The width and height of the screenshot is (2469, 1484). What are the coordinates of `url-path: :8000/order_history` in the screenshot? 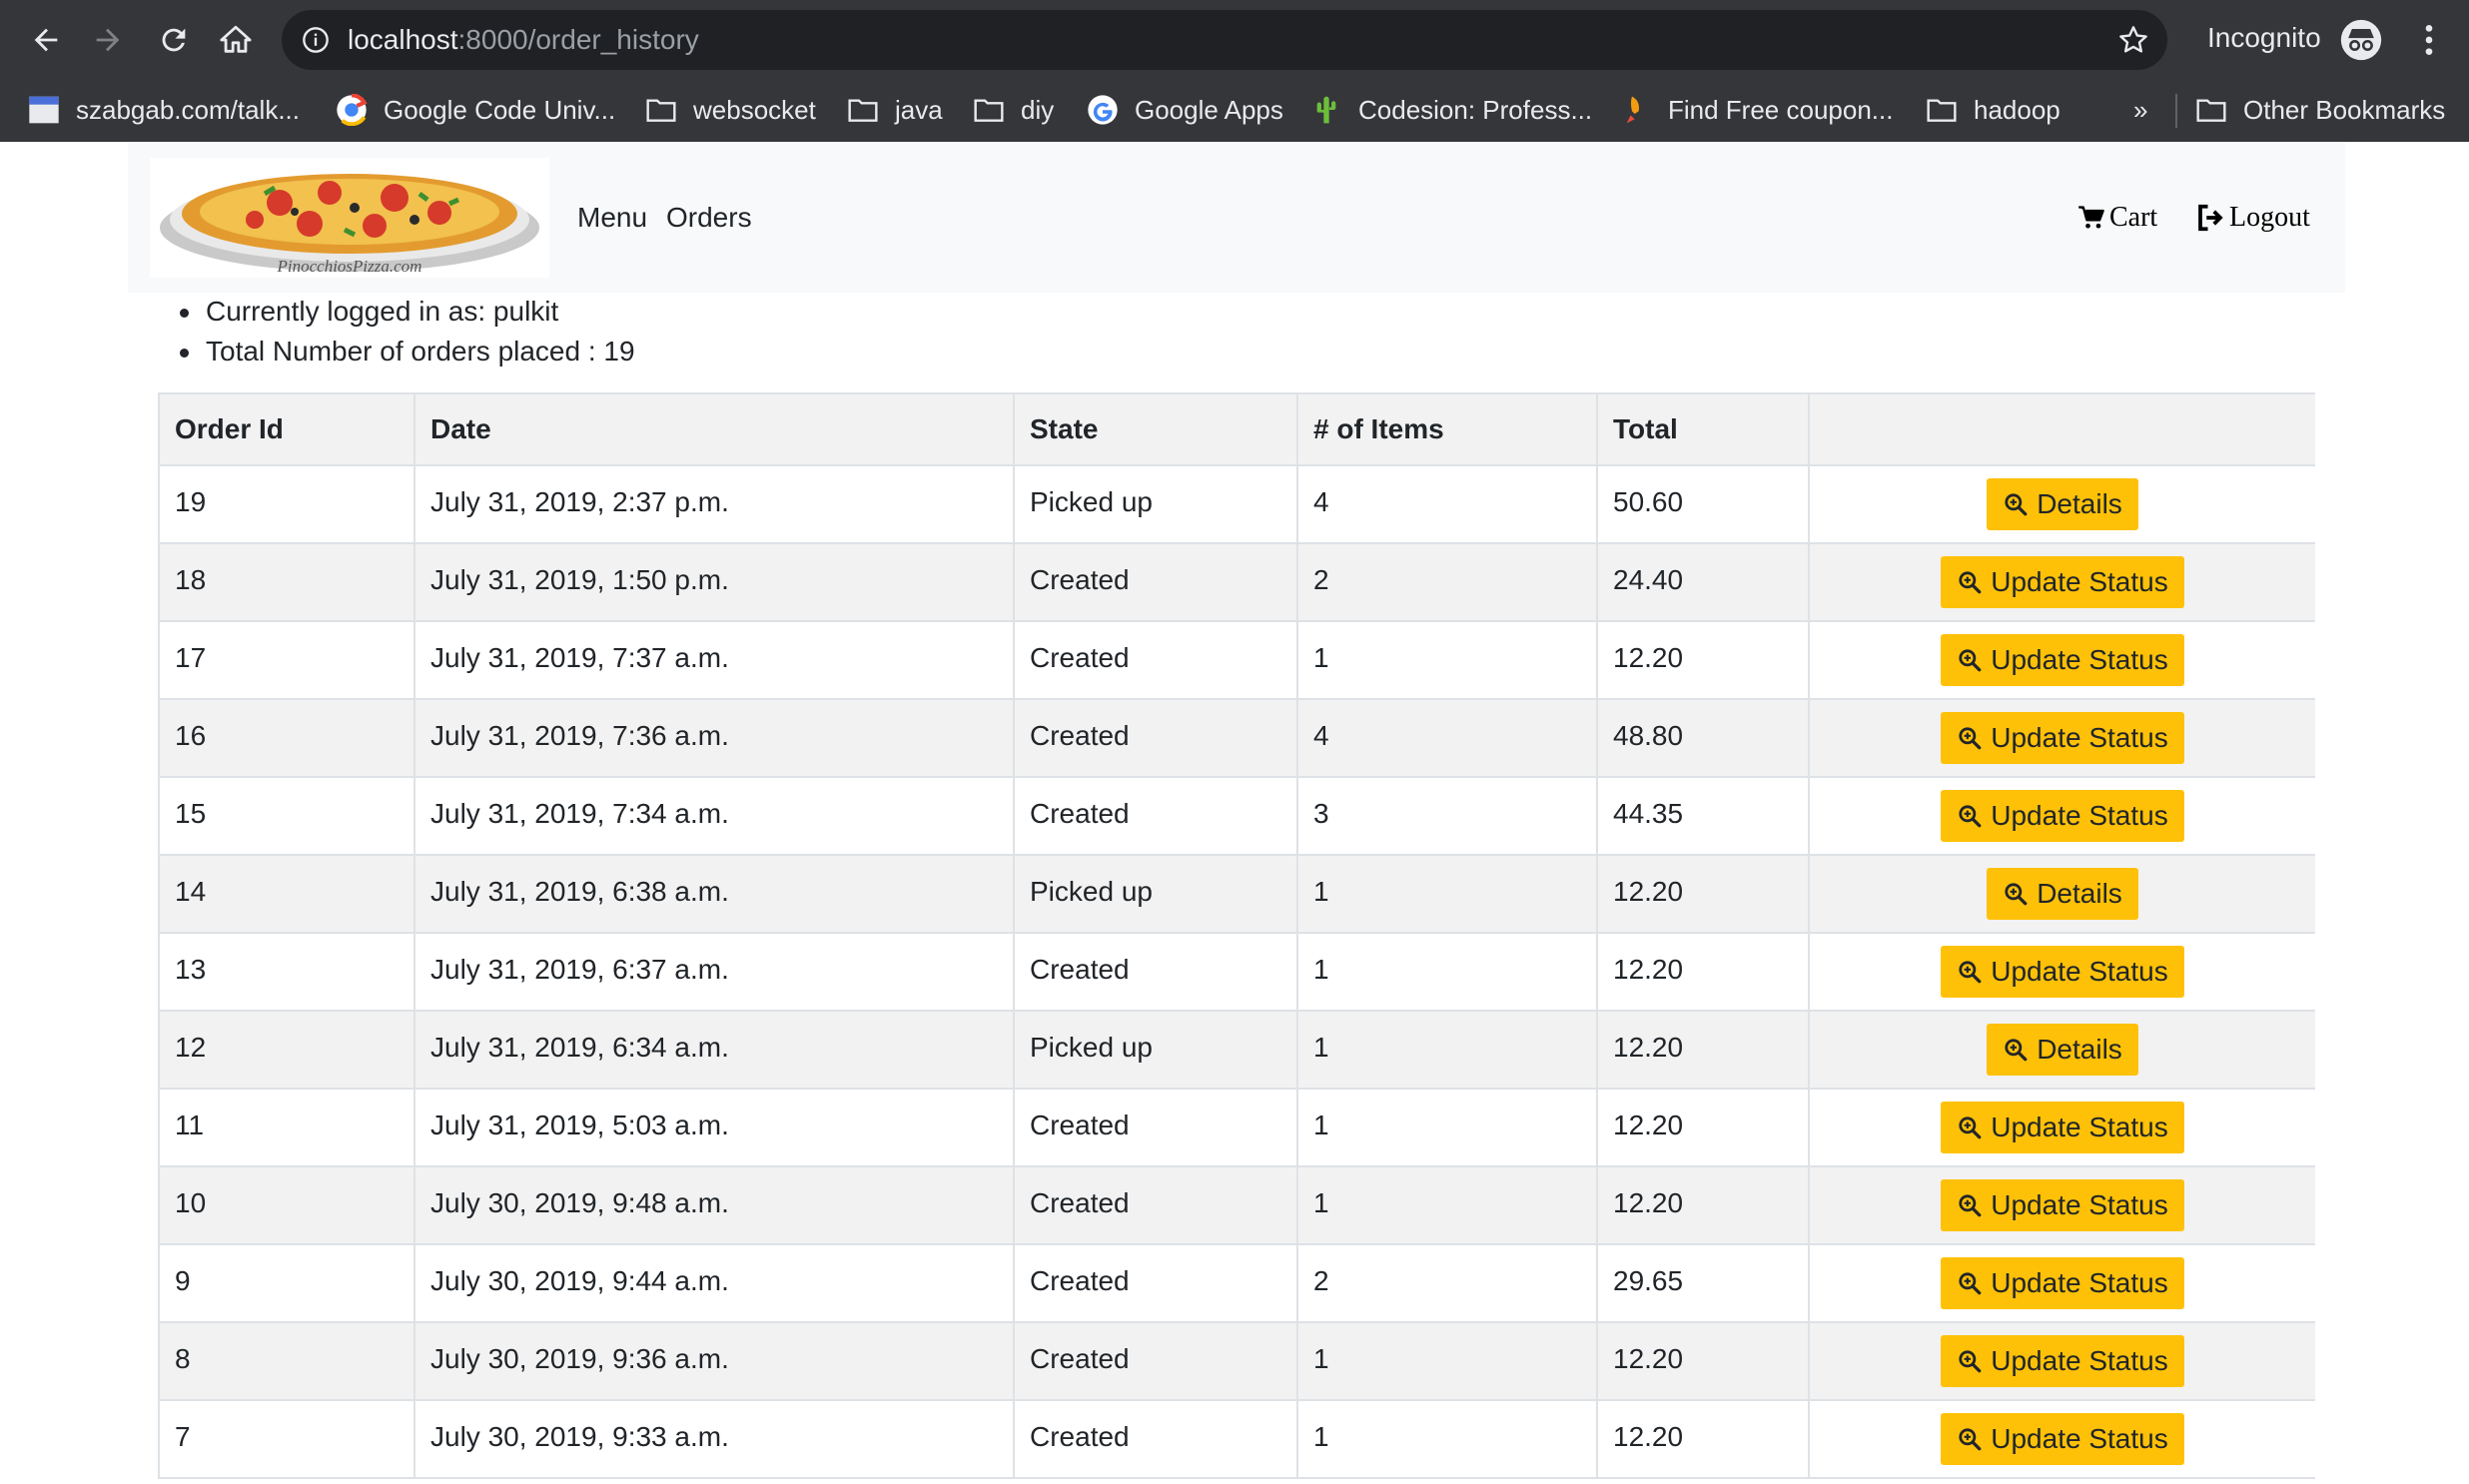 It's located at (578, 39).